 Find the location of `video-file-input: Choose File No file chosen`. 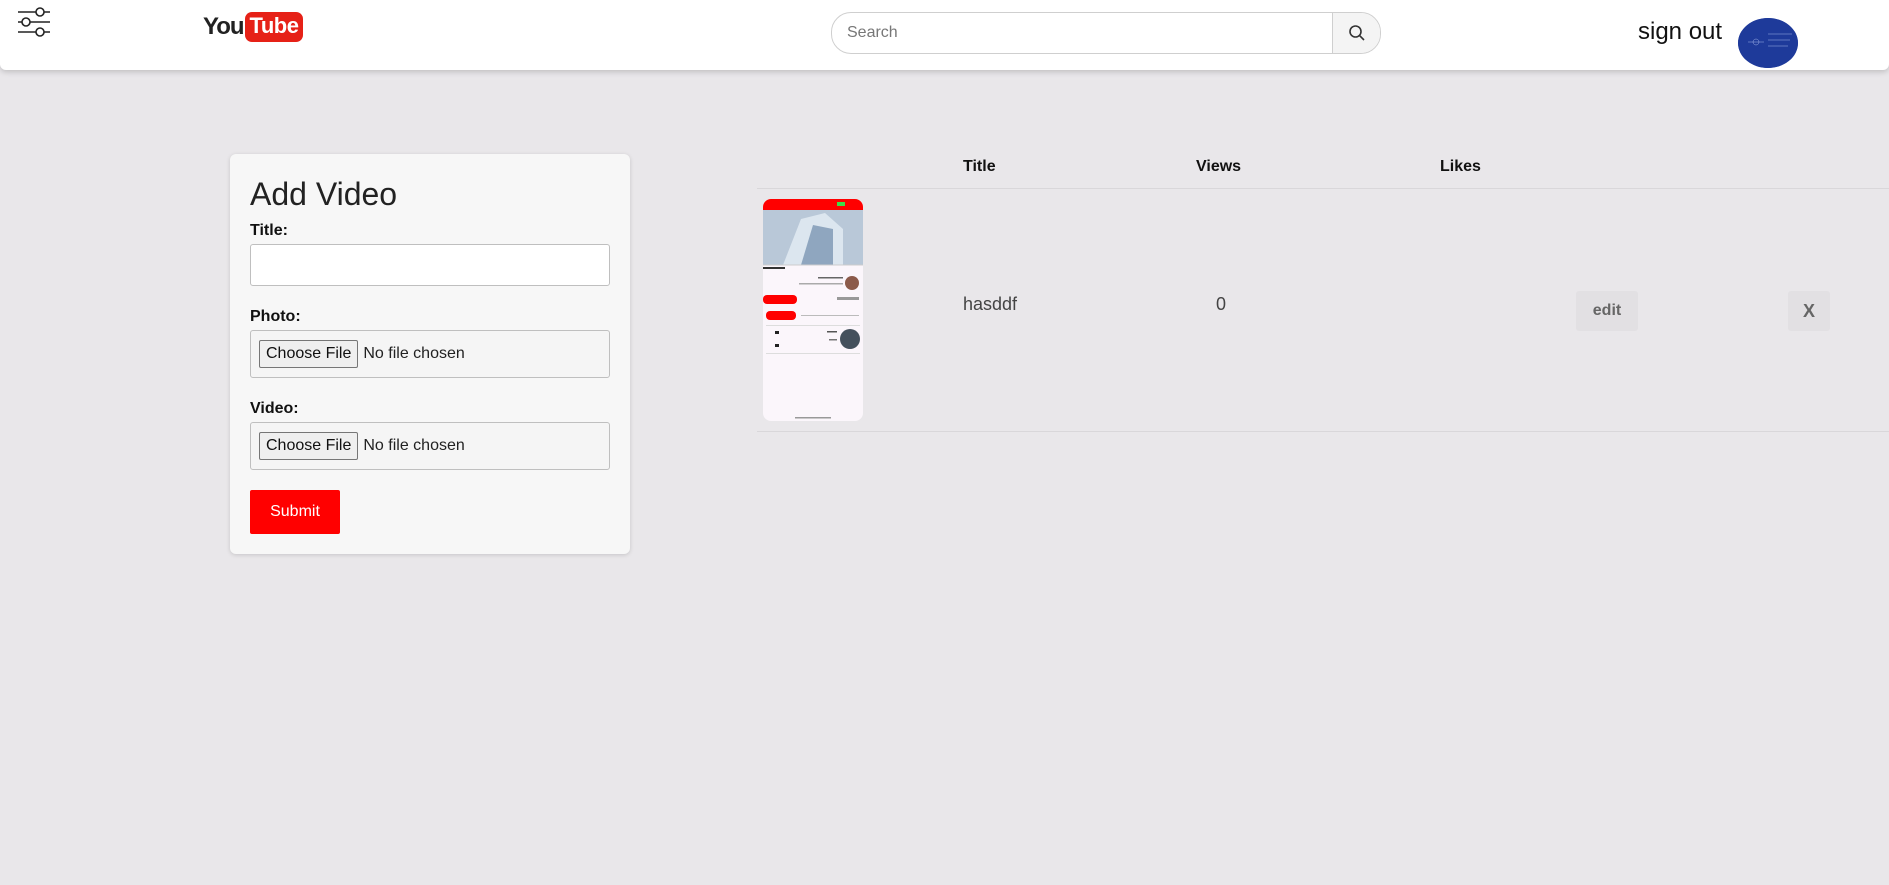

video-file-input: Choose File No file chosen is located at coordinates (430, 446).